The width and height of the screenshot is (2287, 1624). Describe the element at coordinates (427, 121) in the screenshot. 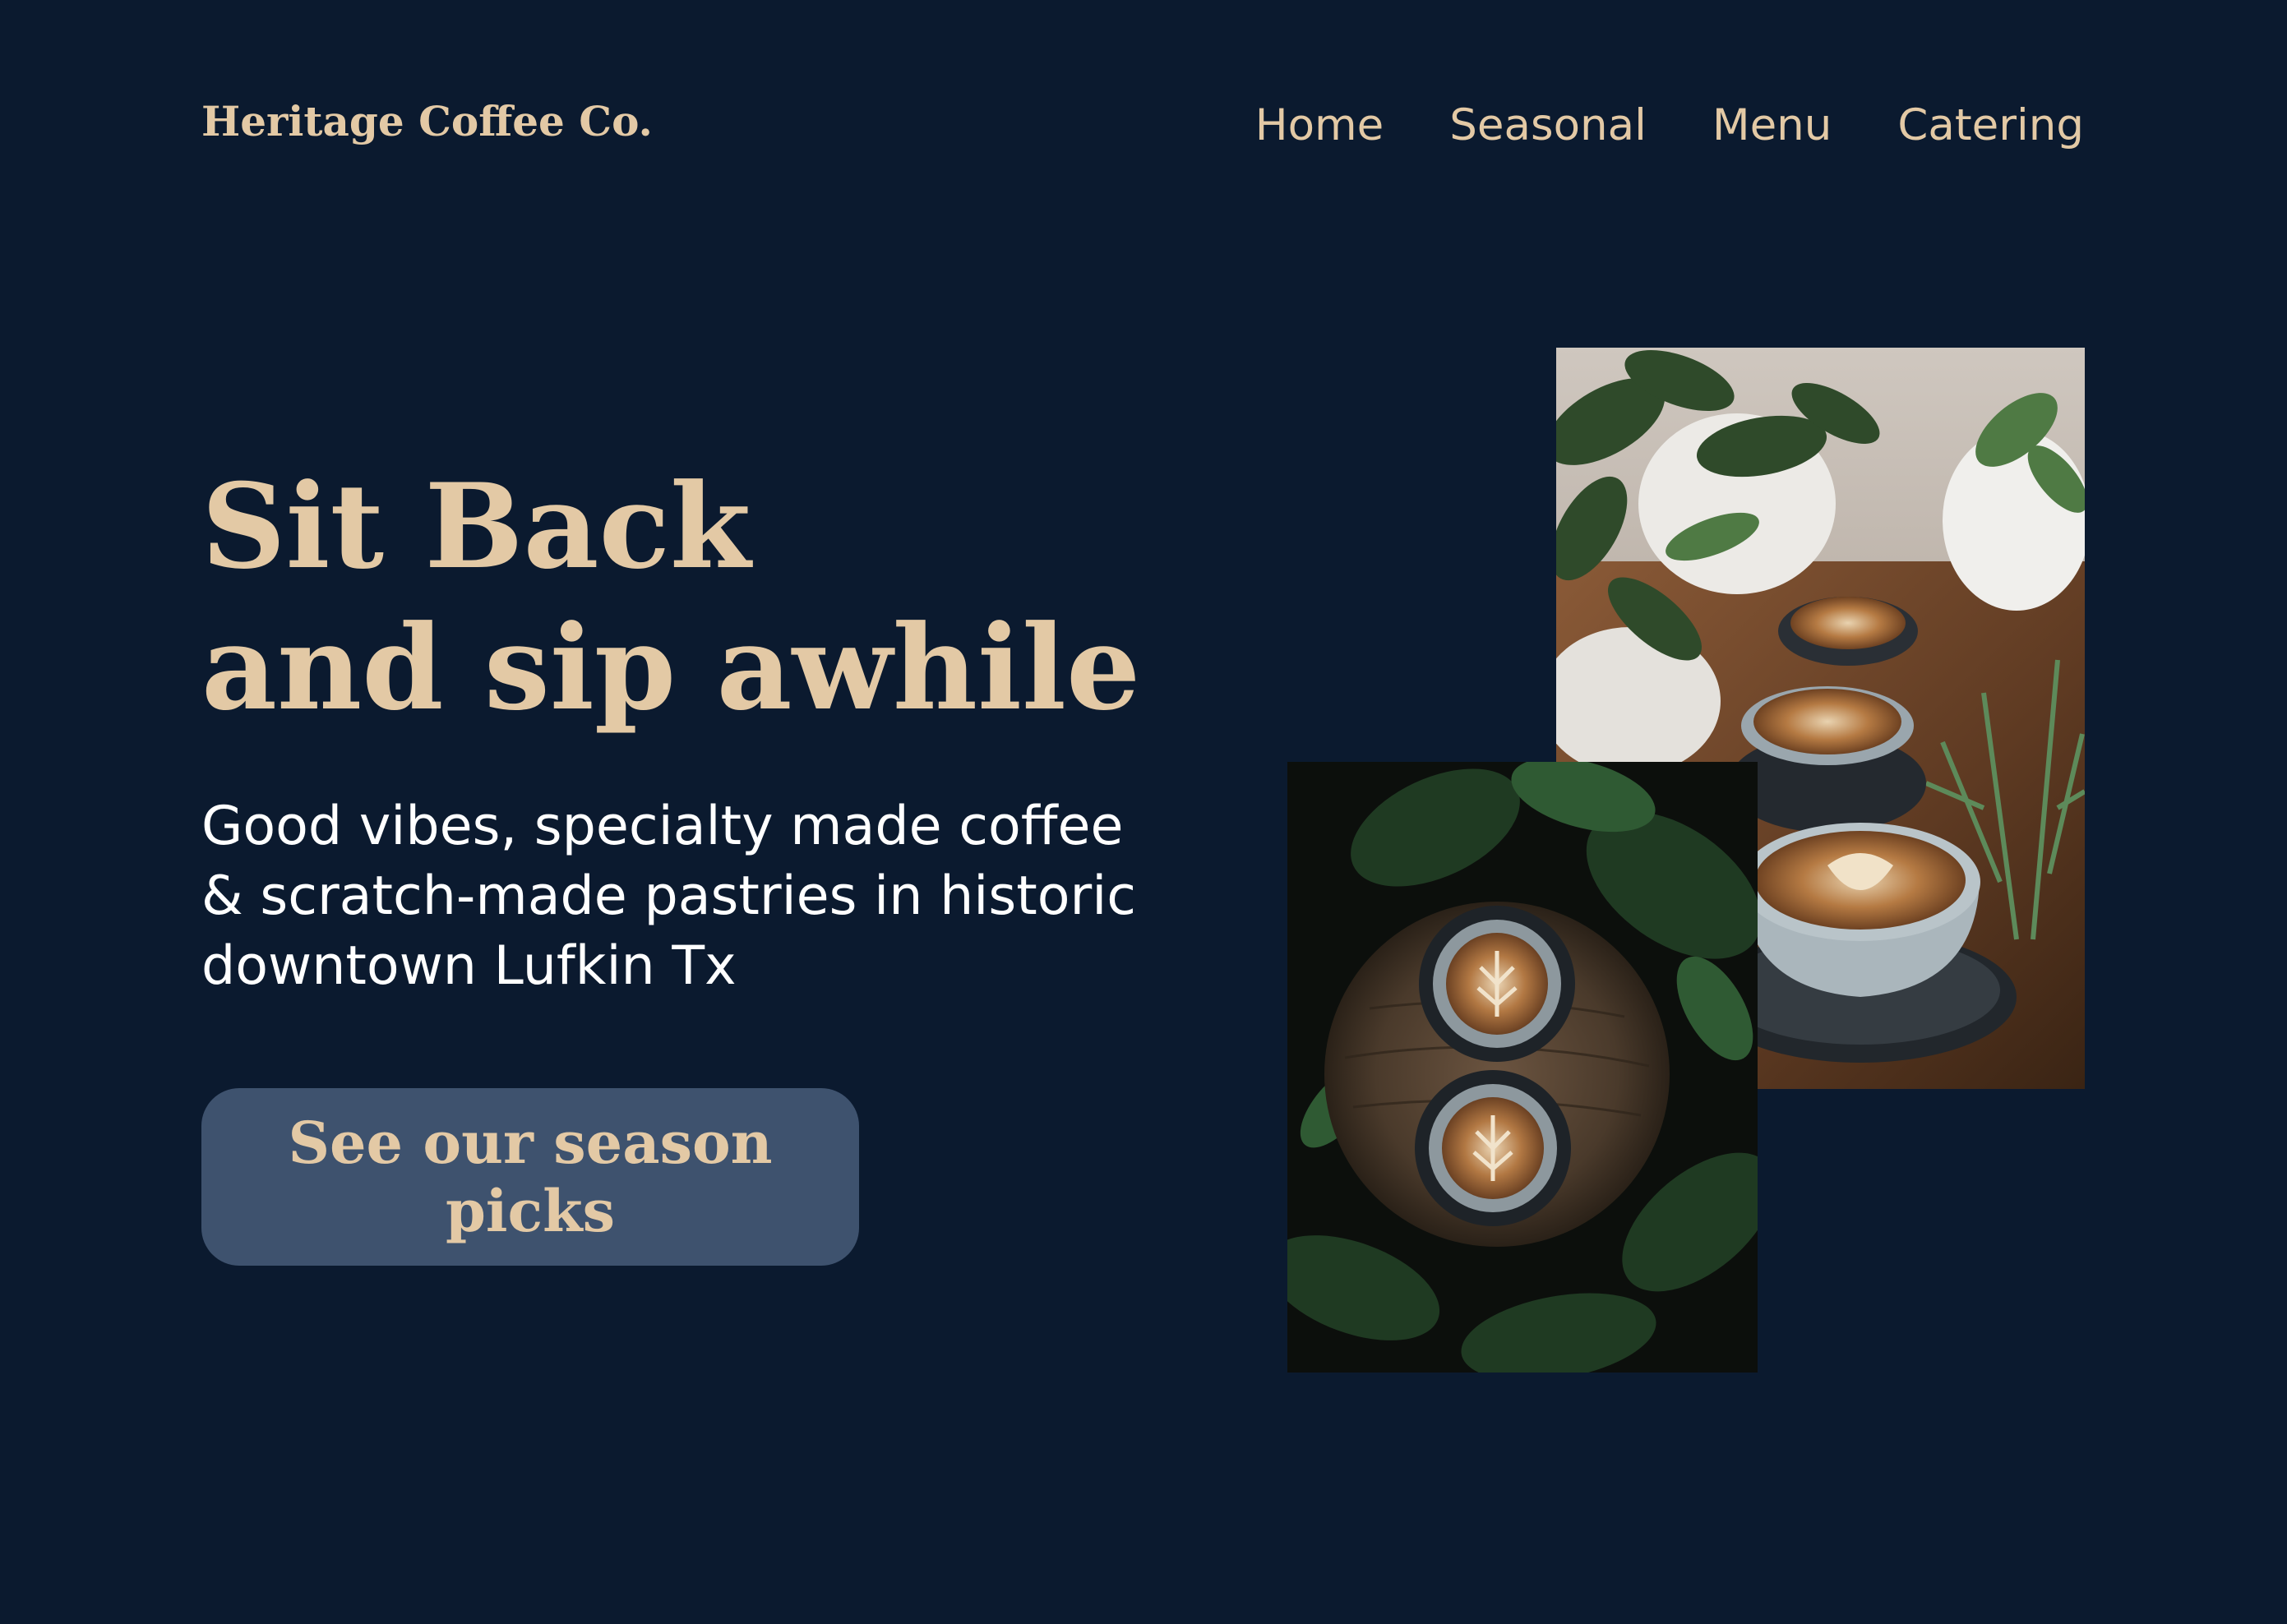

I see `brand-logo-text: Heritage Coffee Co.` at that location.